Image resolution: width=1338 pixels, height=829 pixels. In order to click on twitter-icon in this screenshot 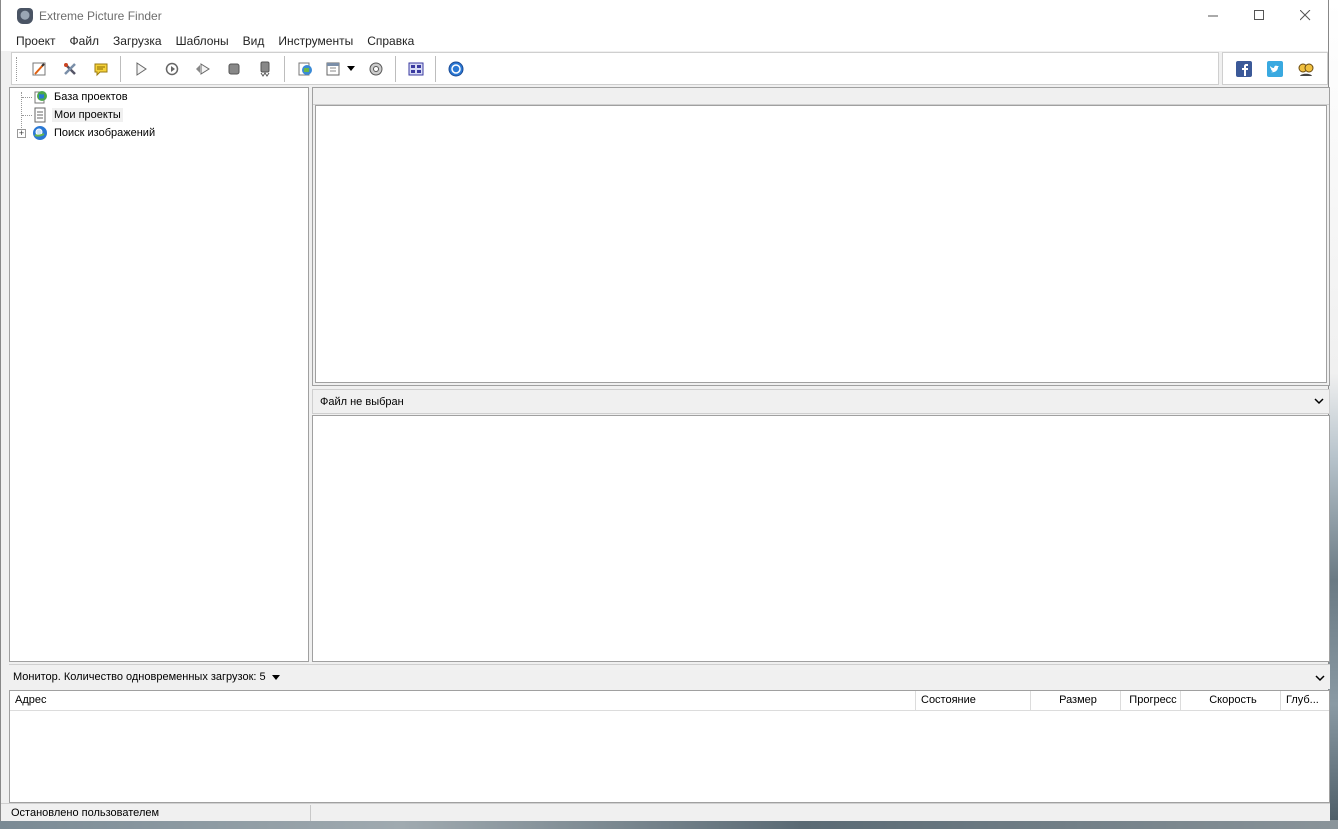, I will do `click(1275, 68)`.